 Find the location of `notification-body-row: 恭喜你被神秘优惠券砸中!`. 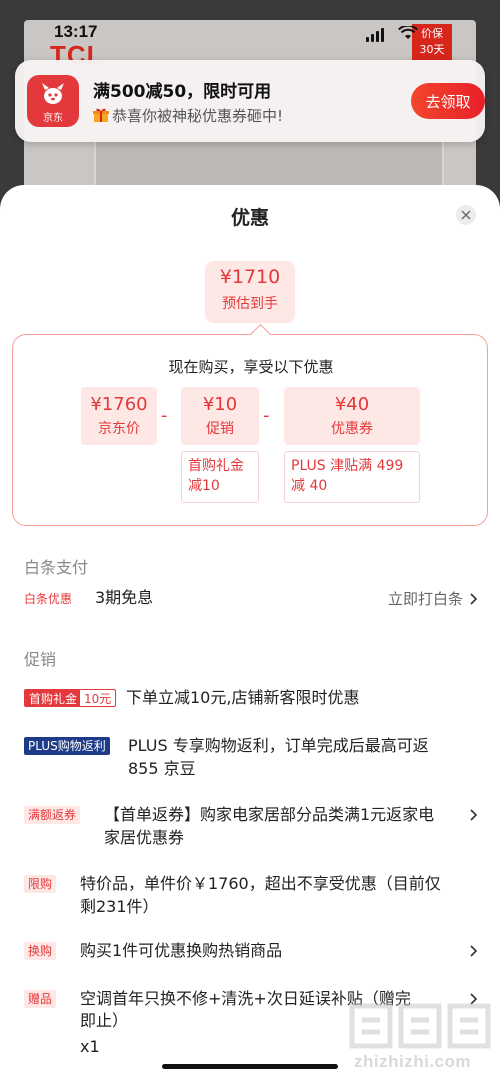

notification-body-row: 恭喜你被神秘优惠券砸中! is located at coordinates (188, 115).